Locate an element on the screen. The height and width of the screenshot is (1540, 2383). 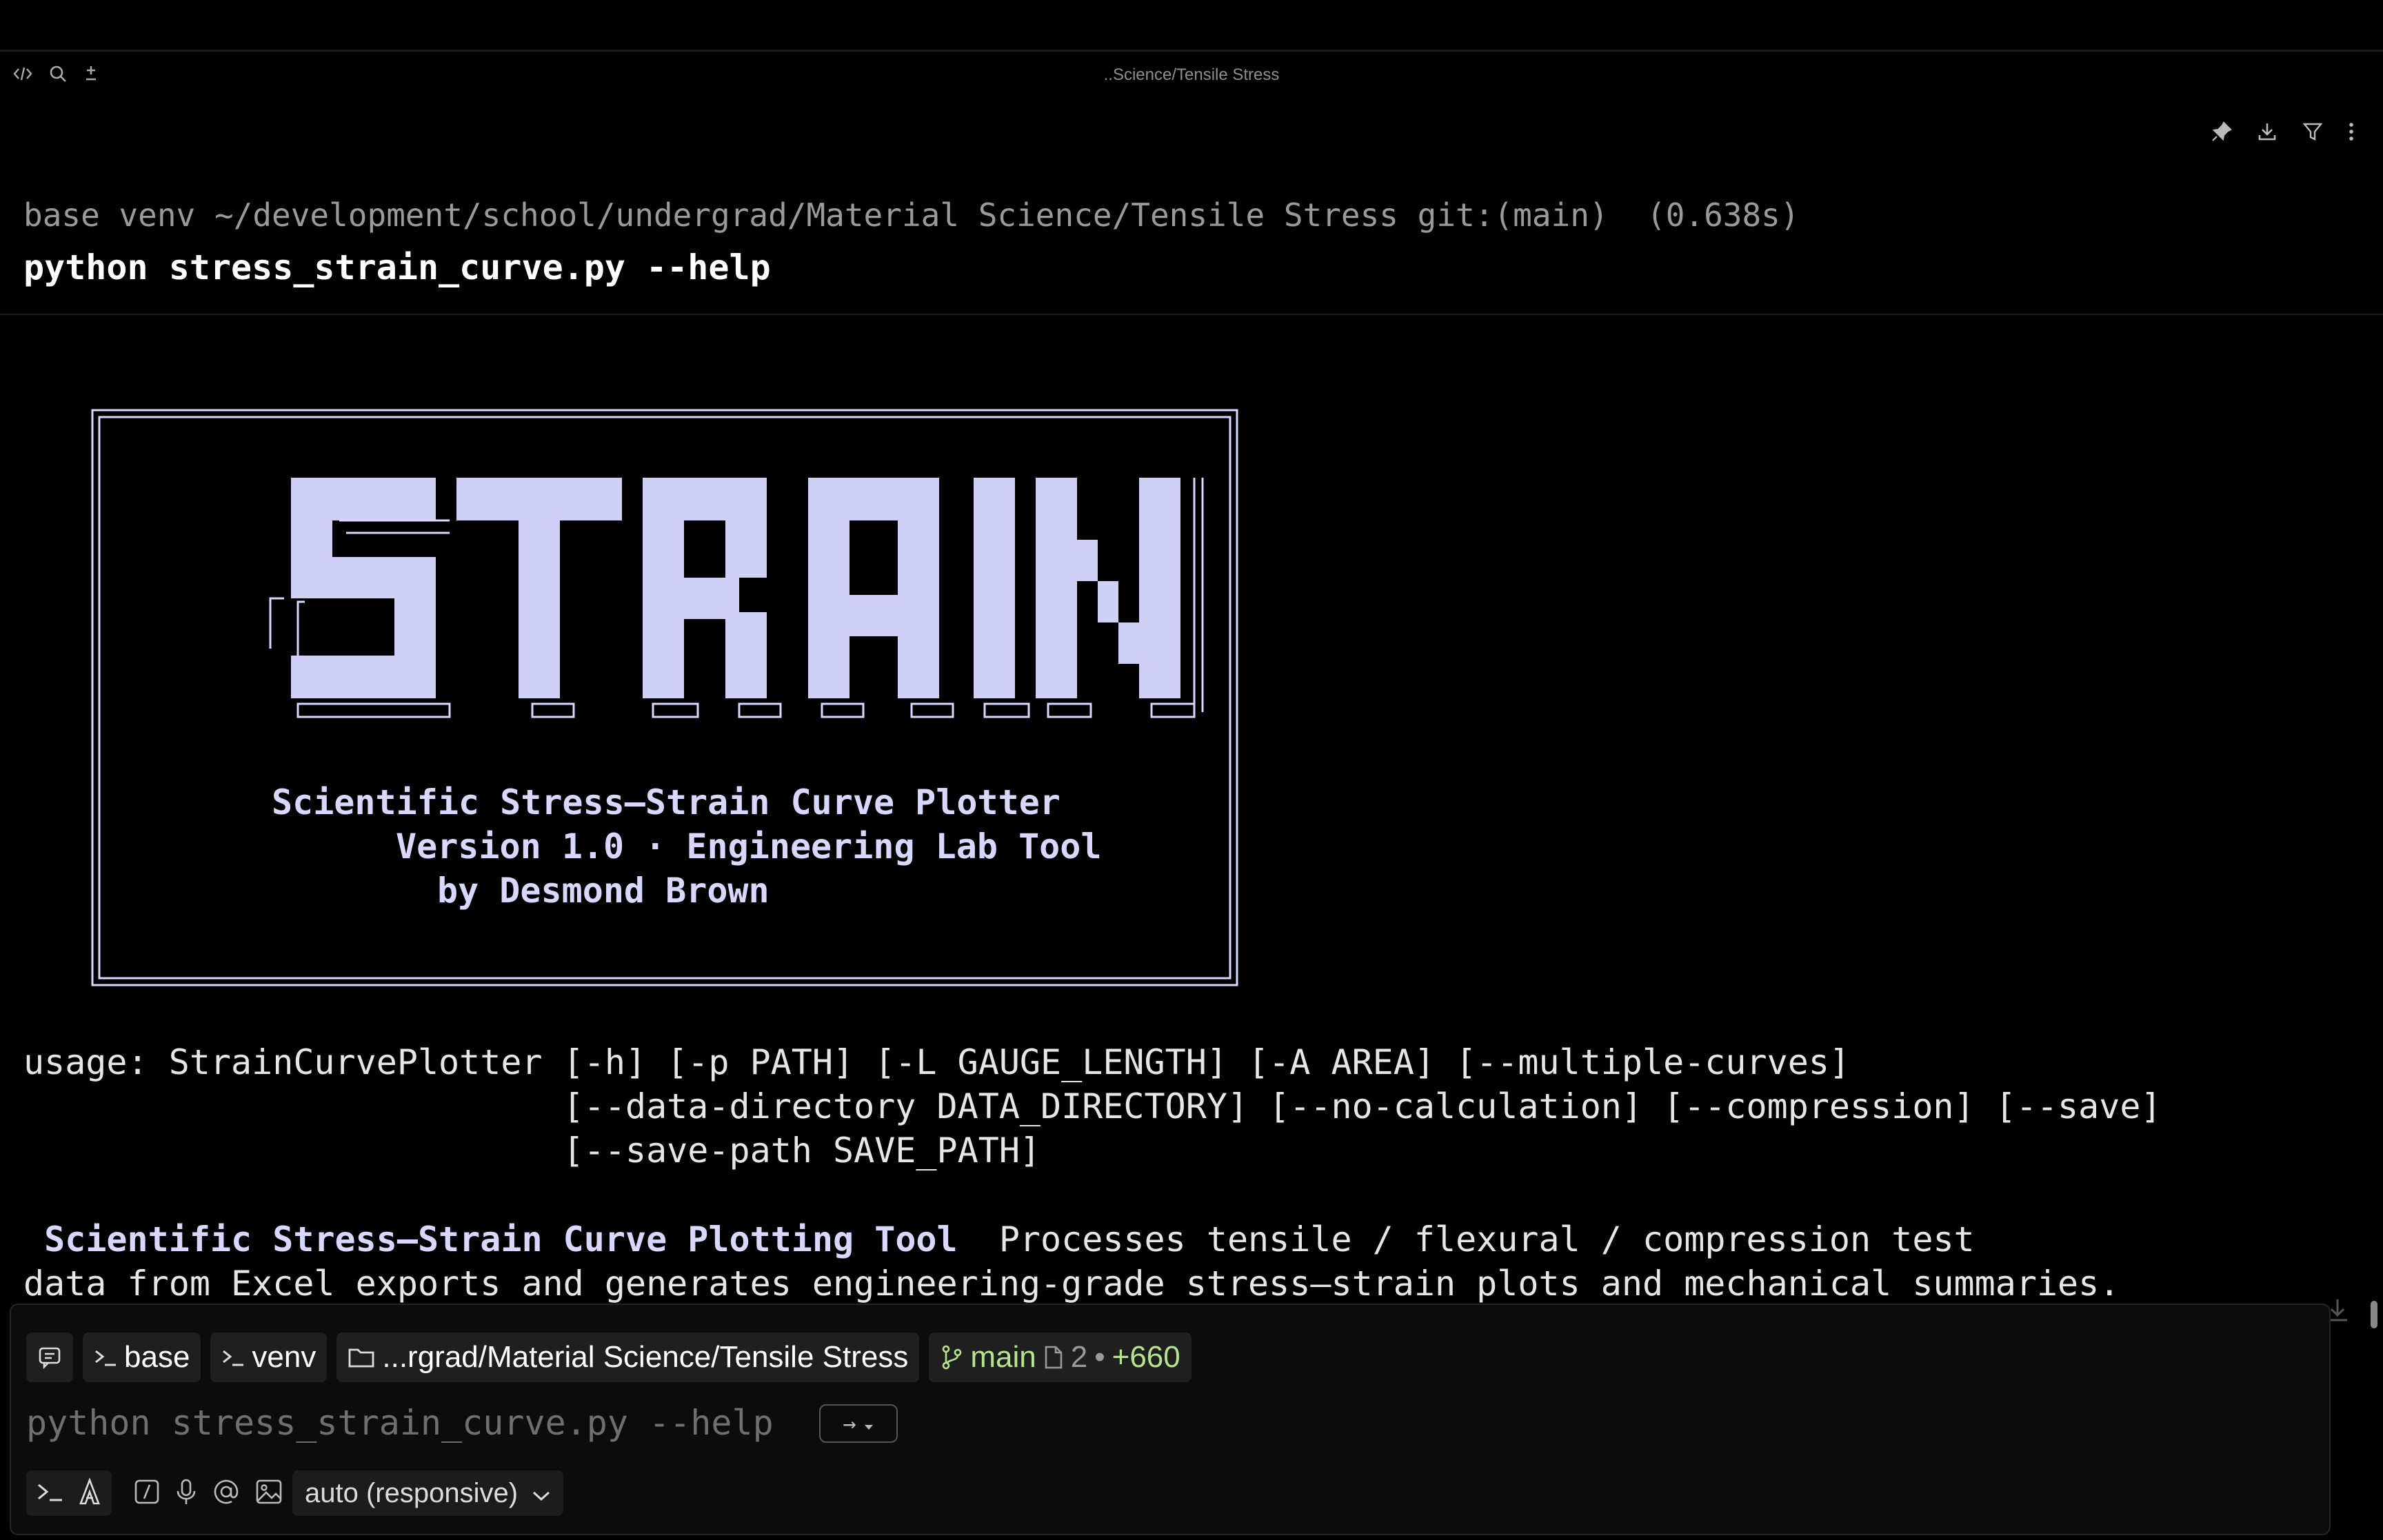
mode-toggle is located at coordinates (69, 1493).